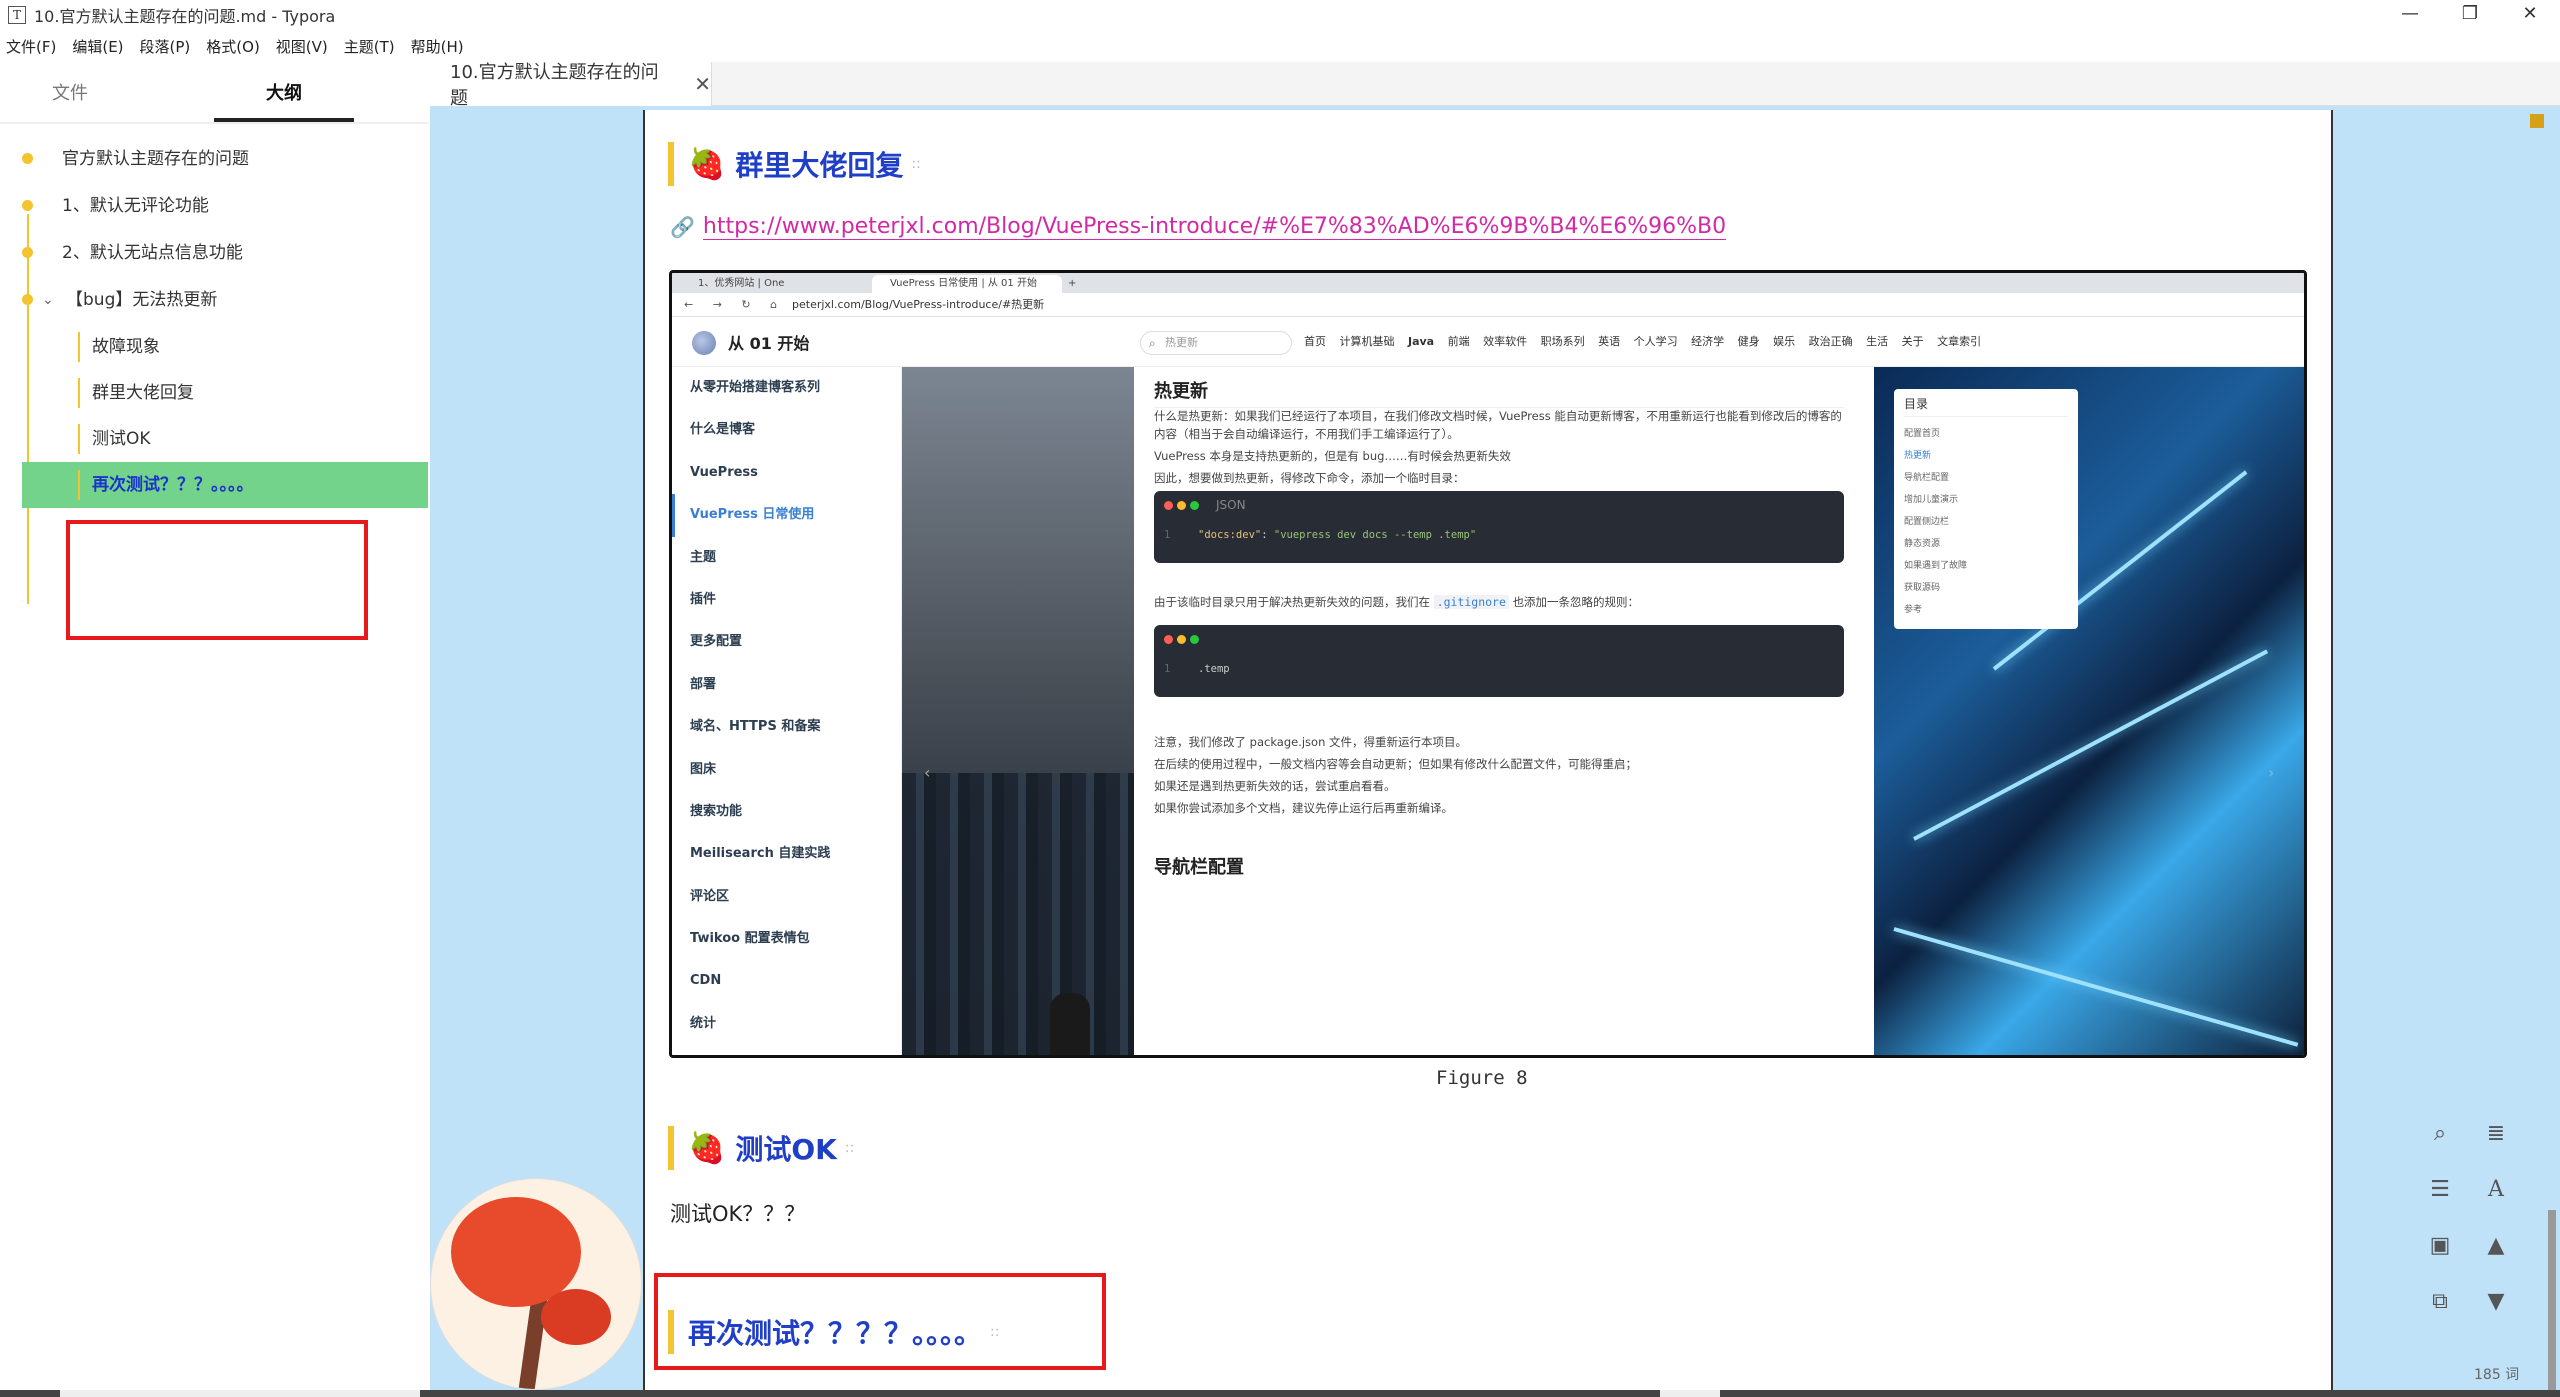 This screenshot has width=2560, height=1397. I want to click on outline-item: 1、默认无评论功能, so click(214, 206).